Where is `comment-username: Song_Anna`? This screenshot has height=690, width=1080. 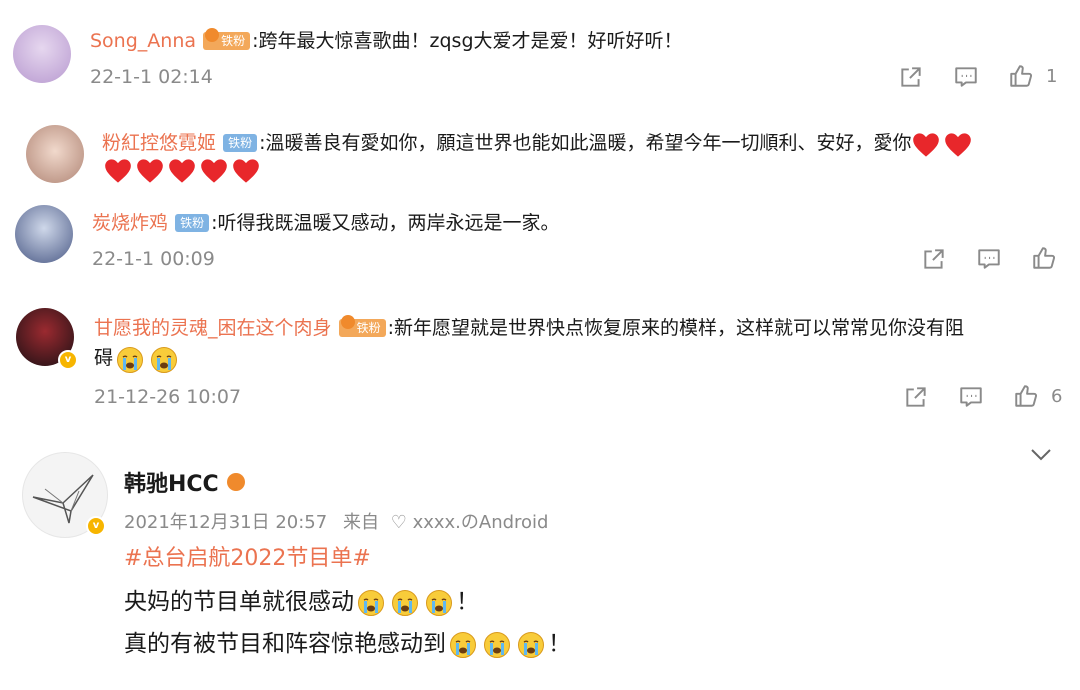
comment-username: Song_Anna is located at coordinates (143, 41).